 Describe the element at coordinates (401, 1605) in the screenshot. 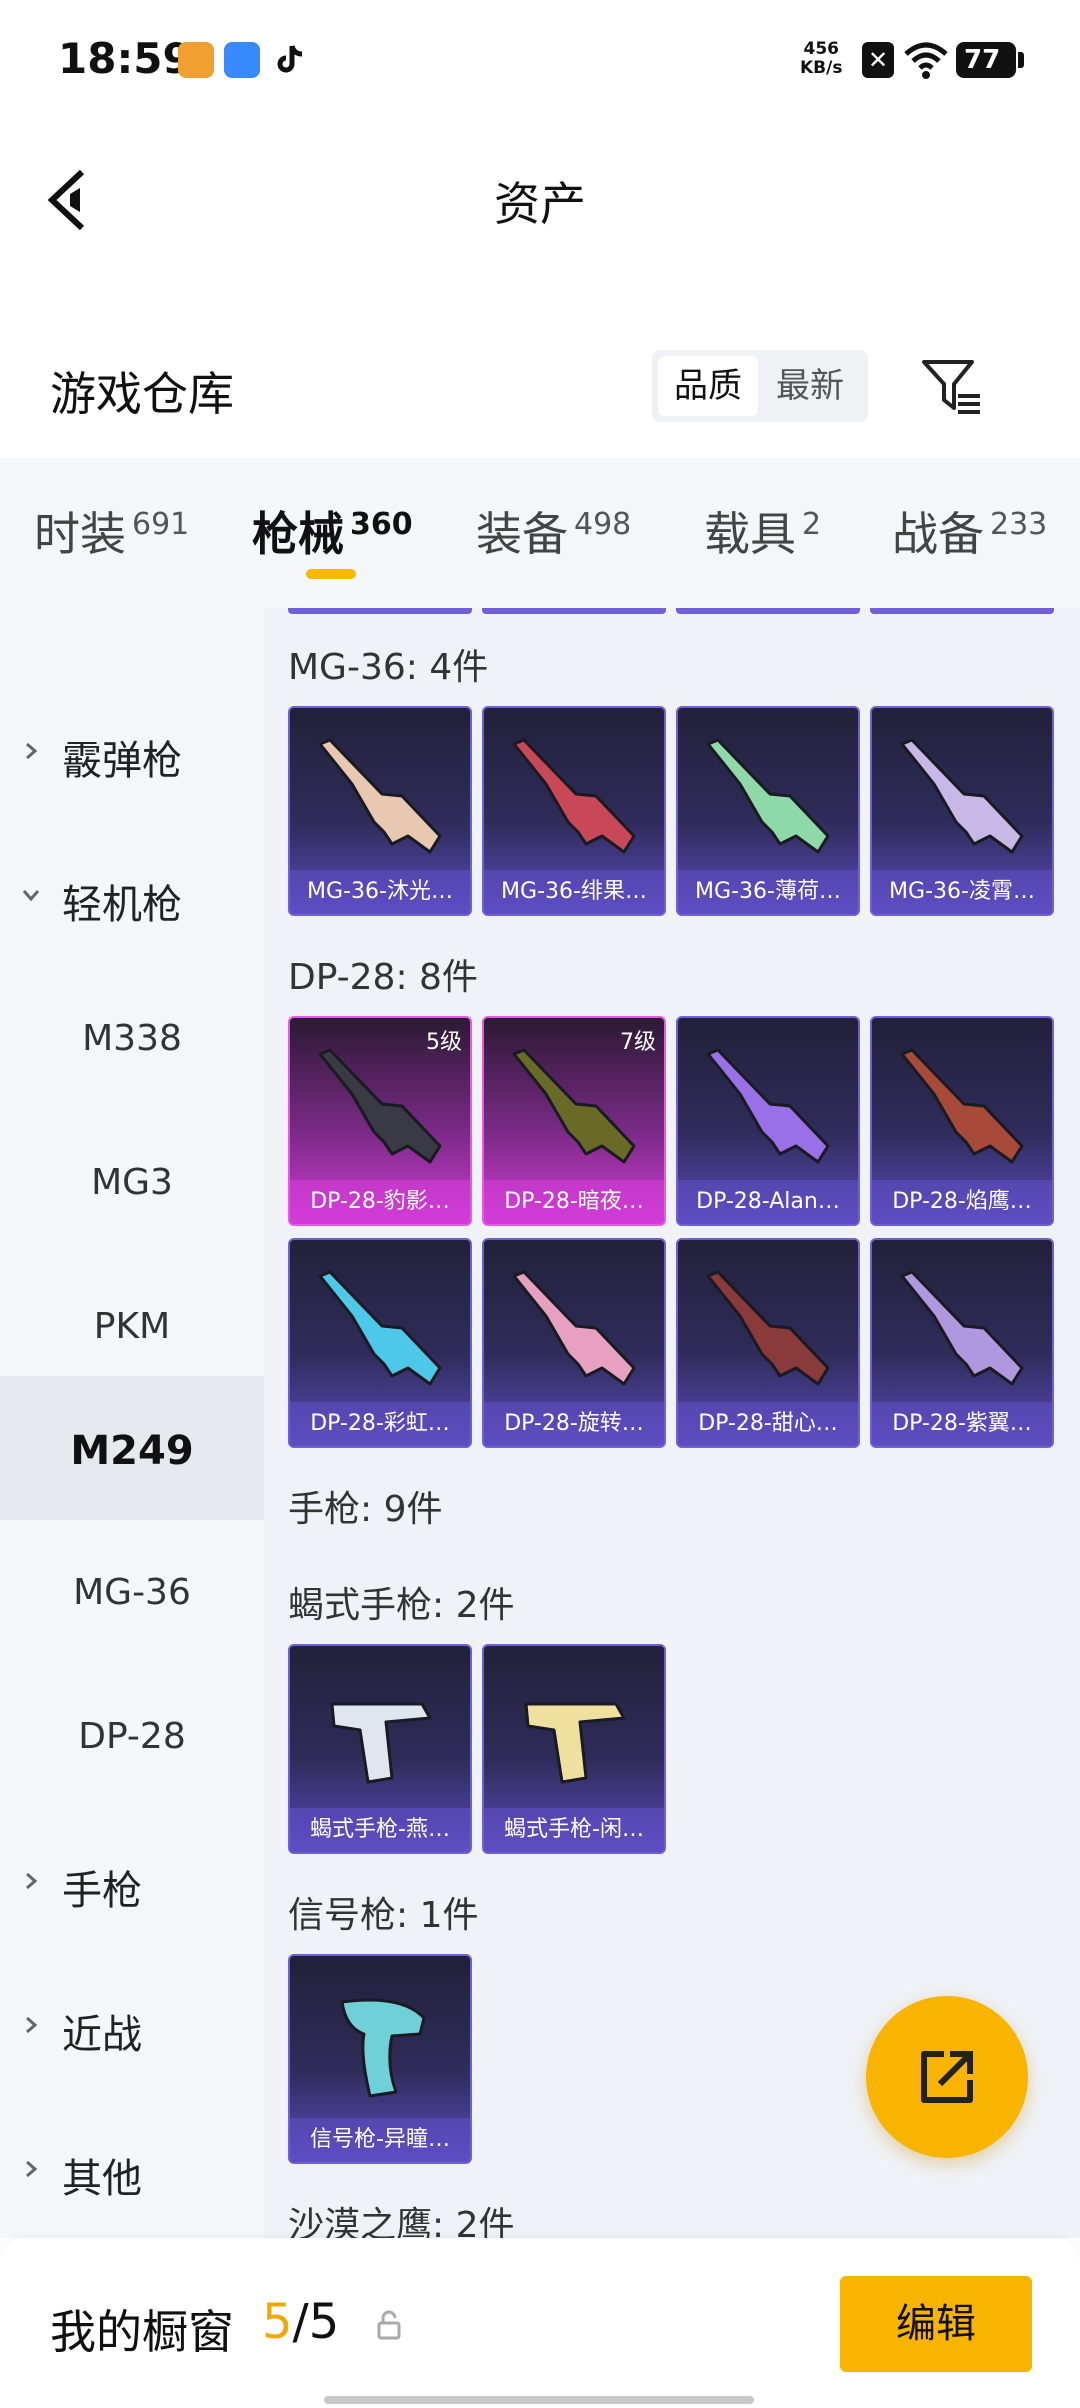

I see `group-title-scorpion: 蝎式手枪: 2件` at that location.